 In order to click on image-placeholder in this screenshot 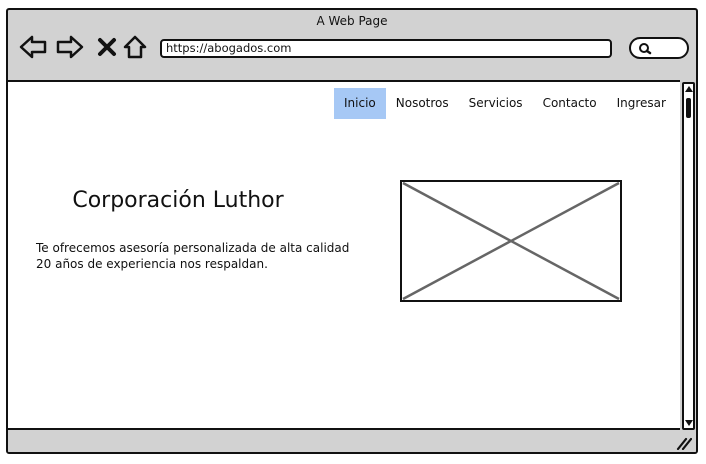, I will do `click(511, 241)`.